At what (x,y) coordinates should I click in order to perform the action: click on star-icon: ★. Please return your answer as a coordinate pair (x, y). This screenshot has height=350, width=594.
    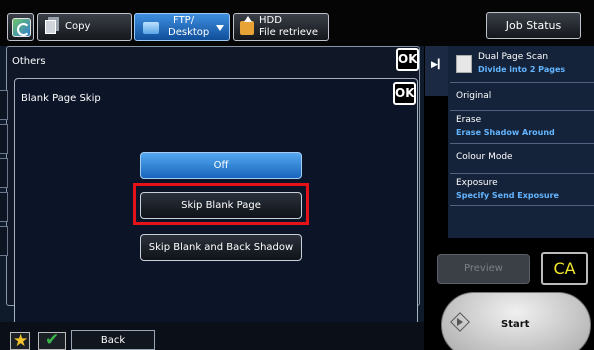
    Looking at the image, I should click on (21, 340).